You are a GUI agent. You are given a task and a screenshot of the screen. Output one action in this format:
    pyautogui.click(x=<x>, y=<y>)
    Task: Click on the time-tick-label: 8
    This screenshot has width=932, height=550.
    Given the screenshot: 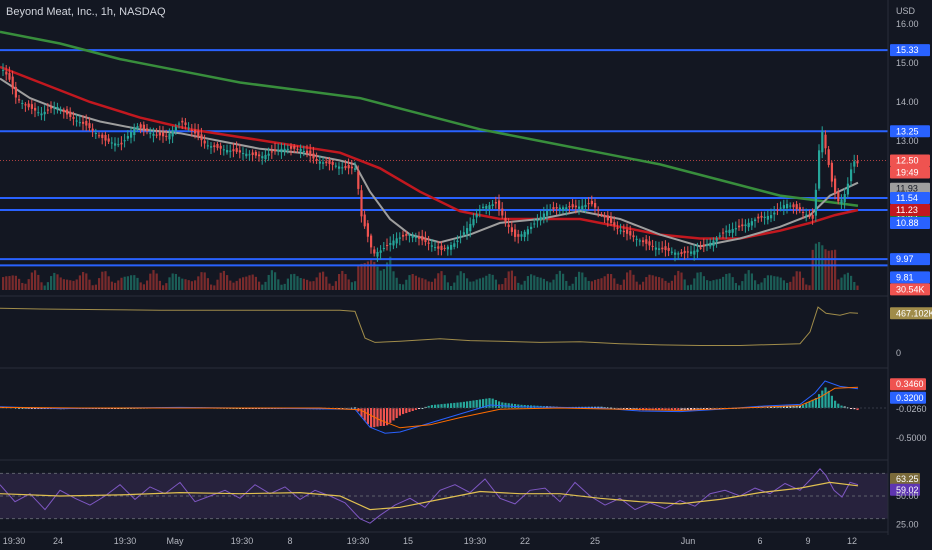 What is the action you would take?
    pyautogui.click(x=289, y=541)
    